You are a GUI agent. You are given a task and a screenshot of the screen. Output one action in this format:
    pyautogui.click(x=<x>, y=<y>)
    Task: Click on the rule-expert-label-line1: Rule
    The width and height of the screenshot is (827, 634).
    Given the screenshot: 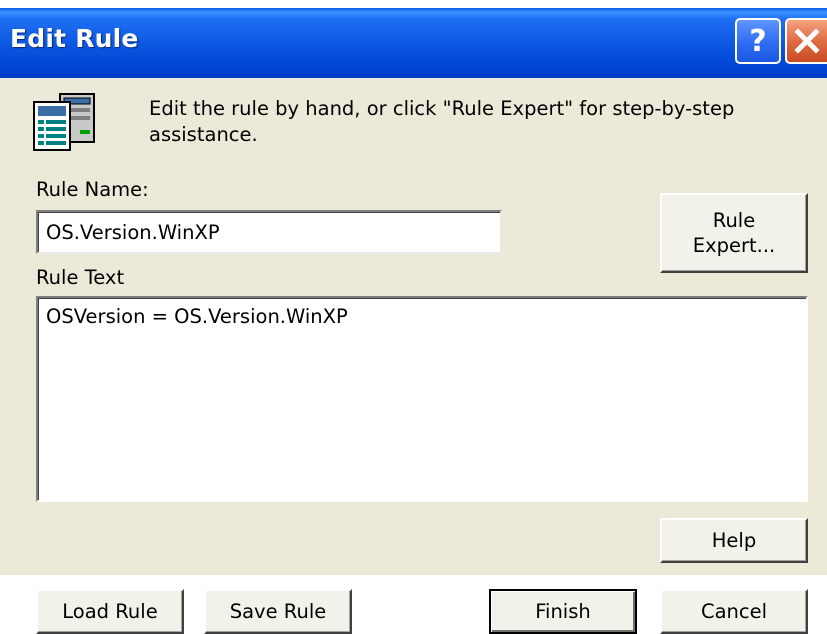 What is the action you would take?
    pyautogui.click(x=734, y=220)
    